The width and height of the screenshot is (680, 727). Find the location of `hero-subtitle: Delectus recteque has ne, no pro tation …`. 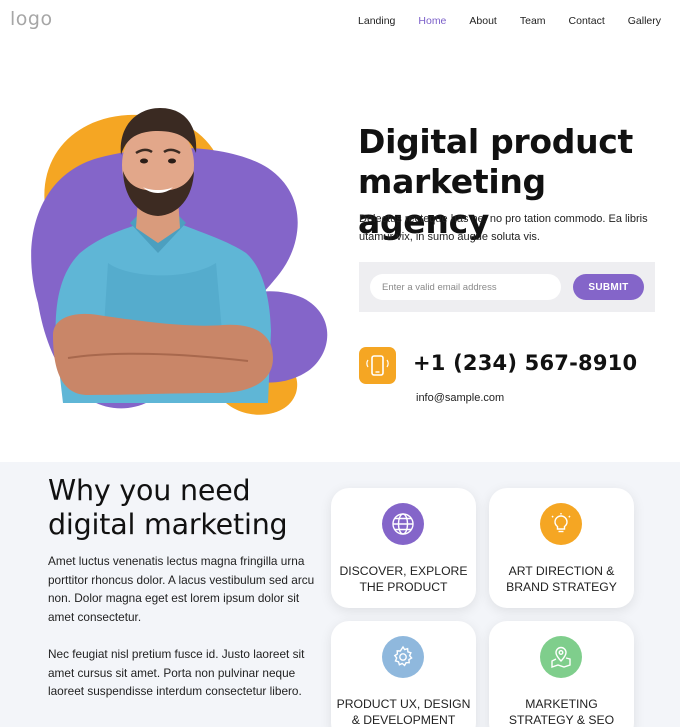

hero-subtitle: Delectus recteque has ne, no pro tation … is located at coordinates (503, 228).